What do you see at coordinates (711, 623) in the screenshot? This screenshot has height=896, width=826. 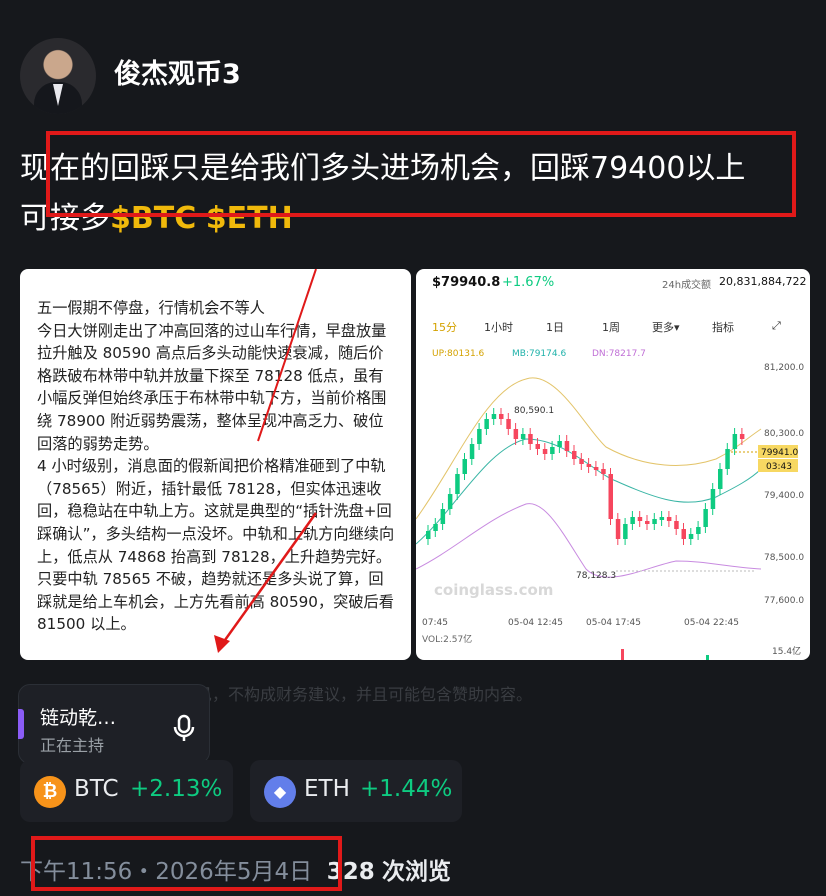 I see `x-label-2245: 05-04 22:45` at bounding box center [711, 623].